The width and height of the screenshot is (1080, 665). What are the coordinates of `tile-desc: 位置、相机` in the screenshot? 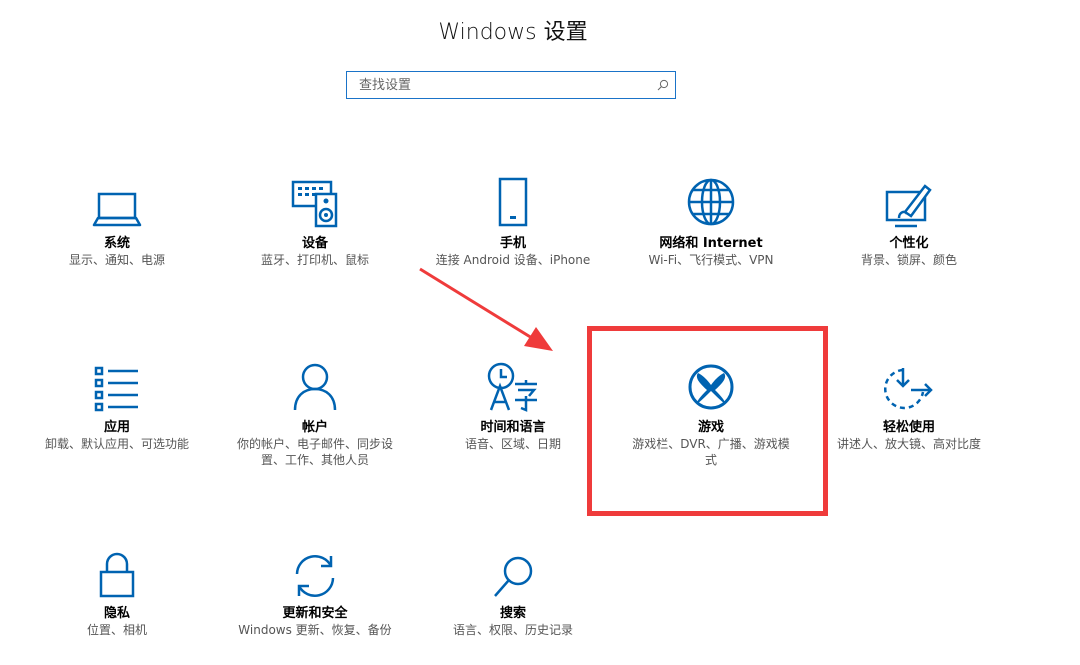 It's located at (116, 630).